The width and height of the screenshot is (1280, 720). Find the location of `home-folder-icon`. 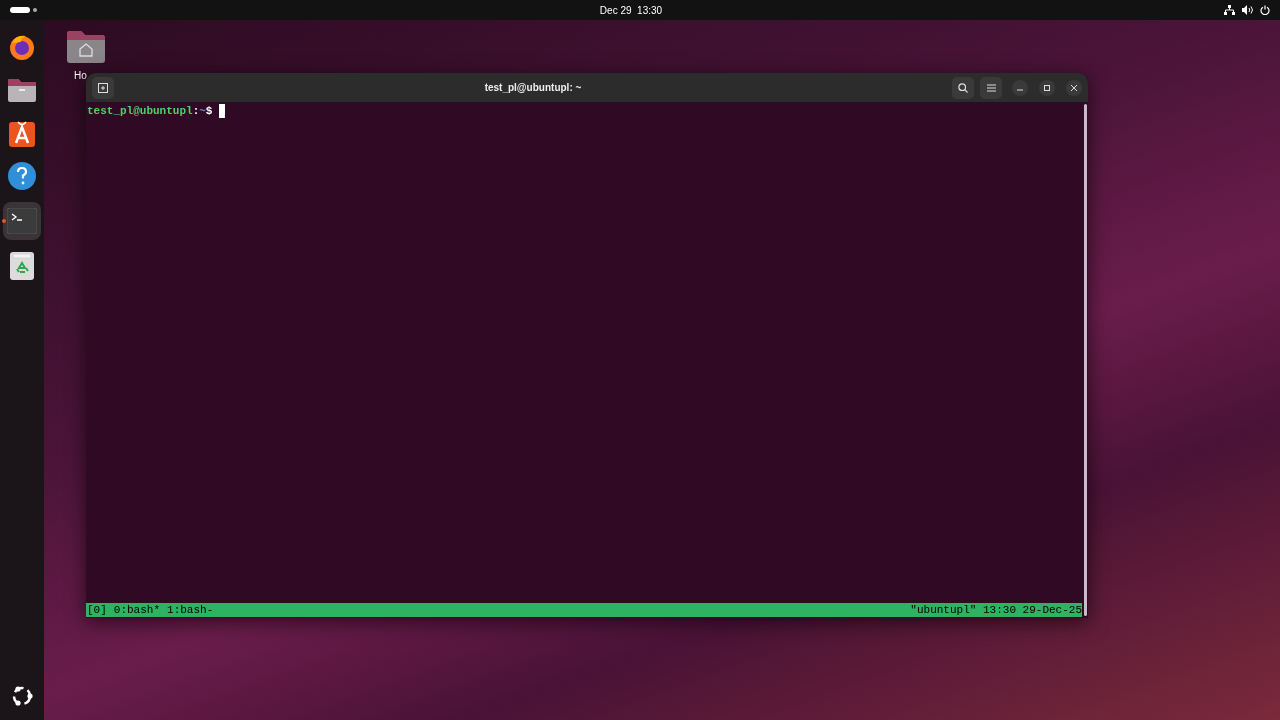

home-folder-icon is located at coordinates (86, 47).